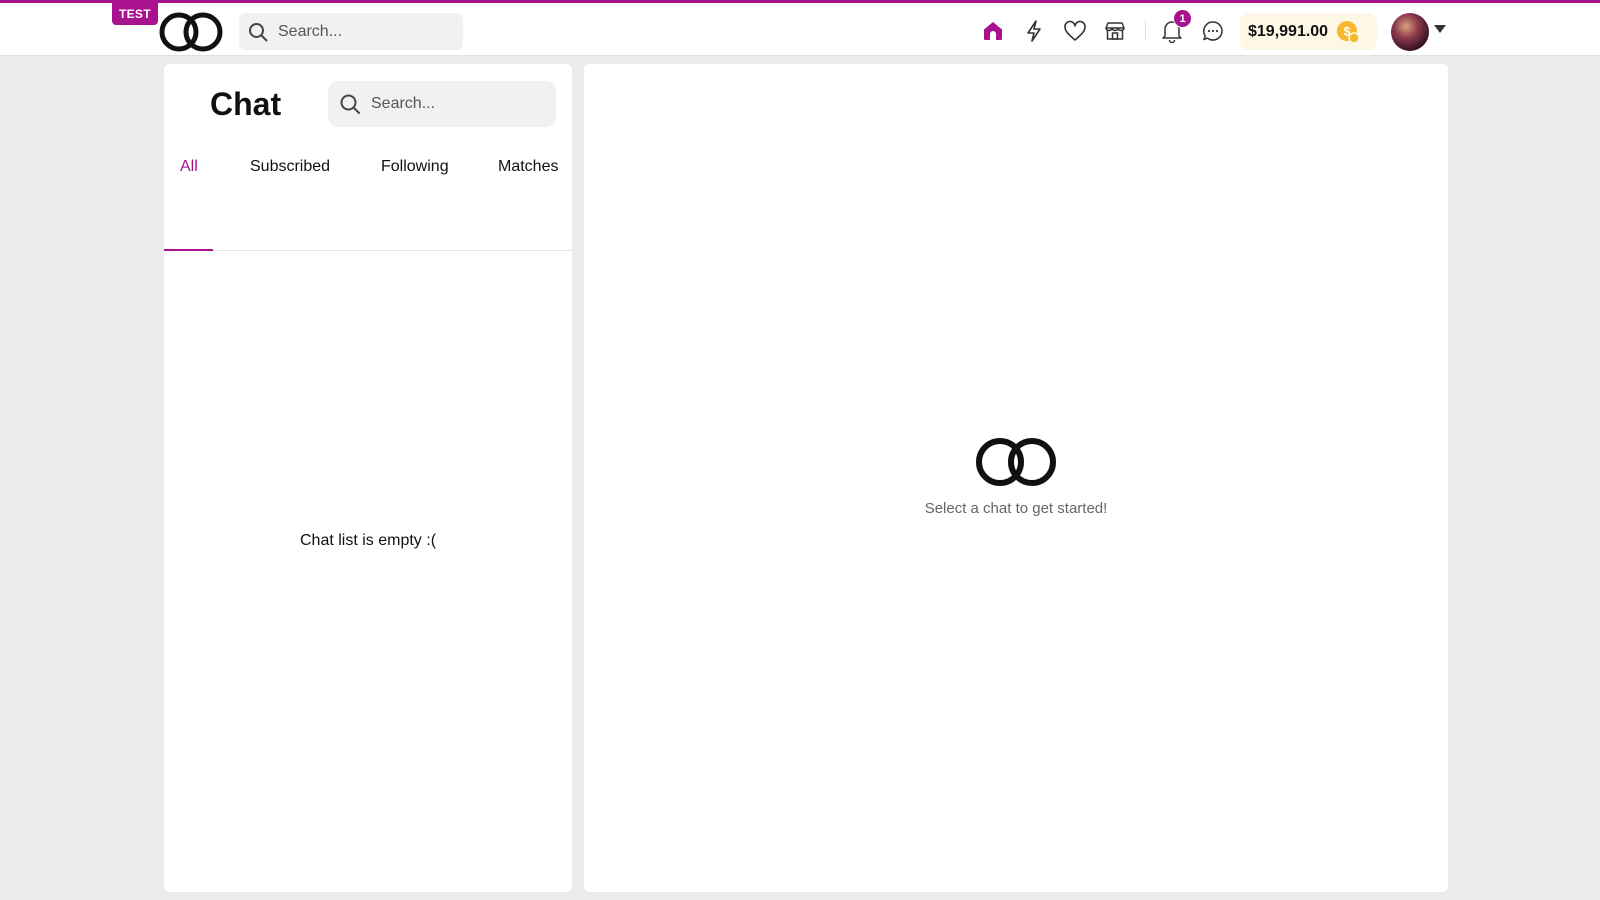  What do you see at coordinates (368, 197) in the screenshot?
I see `chat-filter-tabs: All Subscribed Following Matches` at bounding box center [368, 197].